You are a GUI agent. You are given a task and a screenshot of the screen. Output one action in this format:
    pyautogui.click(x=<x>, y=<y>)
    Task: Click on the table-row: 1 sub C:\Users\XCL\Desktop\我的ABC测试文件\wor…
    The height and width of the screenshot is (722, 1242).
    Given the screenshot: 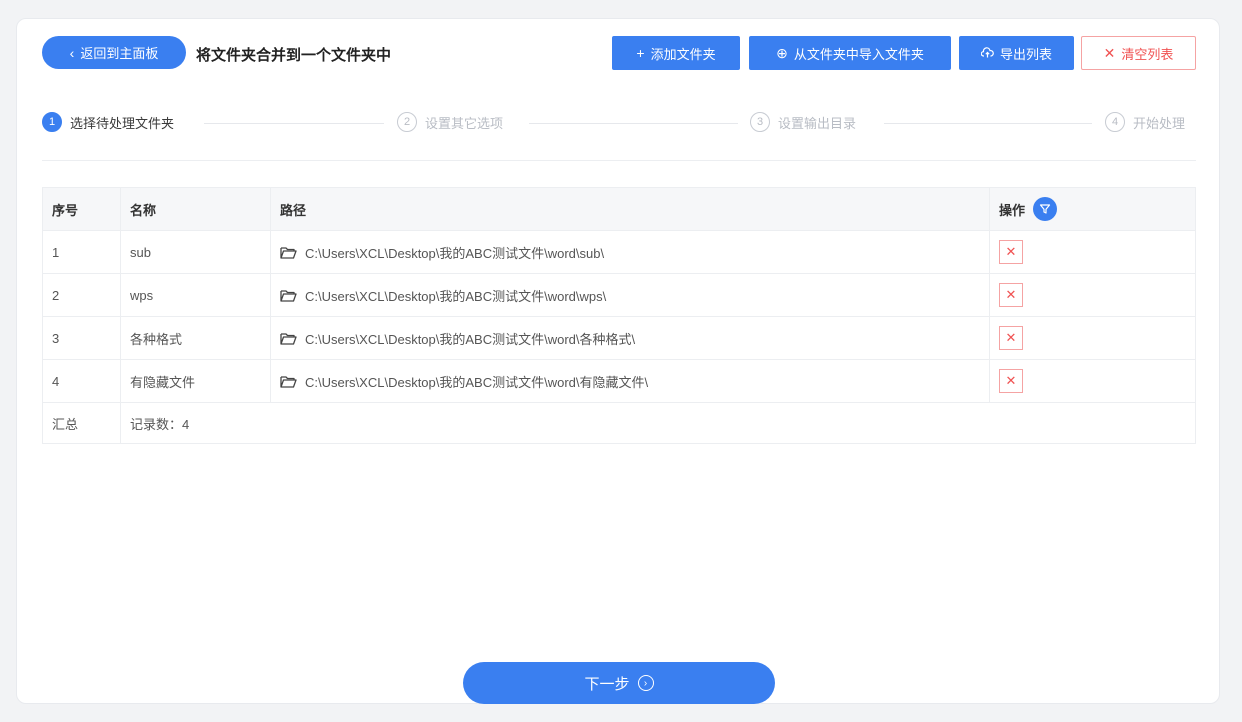 What is the action you would take?
    pyautogui.click(x=619, y=252)
    